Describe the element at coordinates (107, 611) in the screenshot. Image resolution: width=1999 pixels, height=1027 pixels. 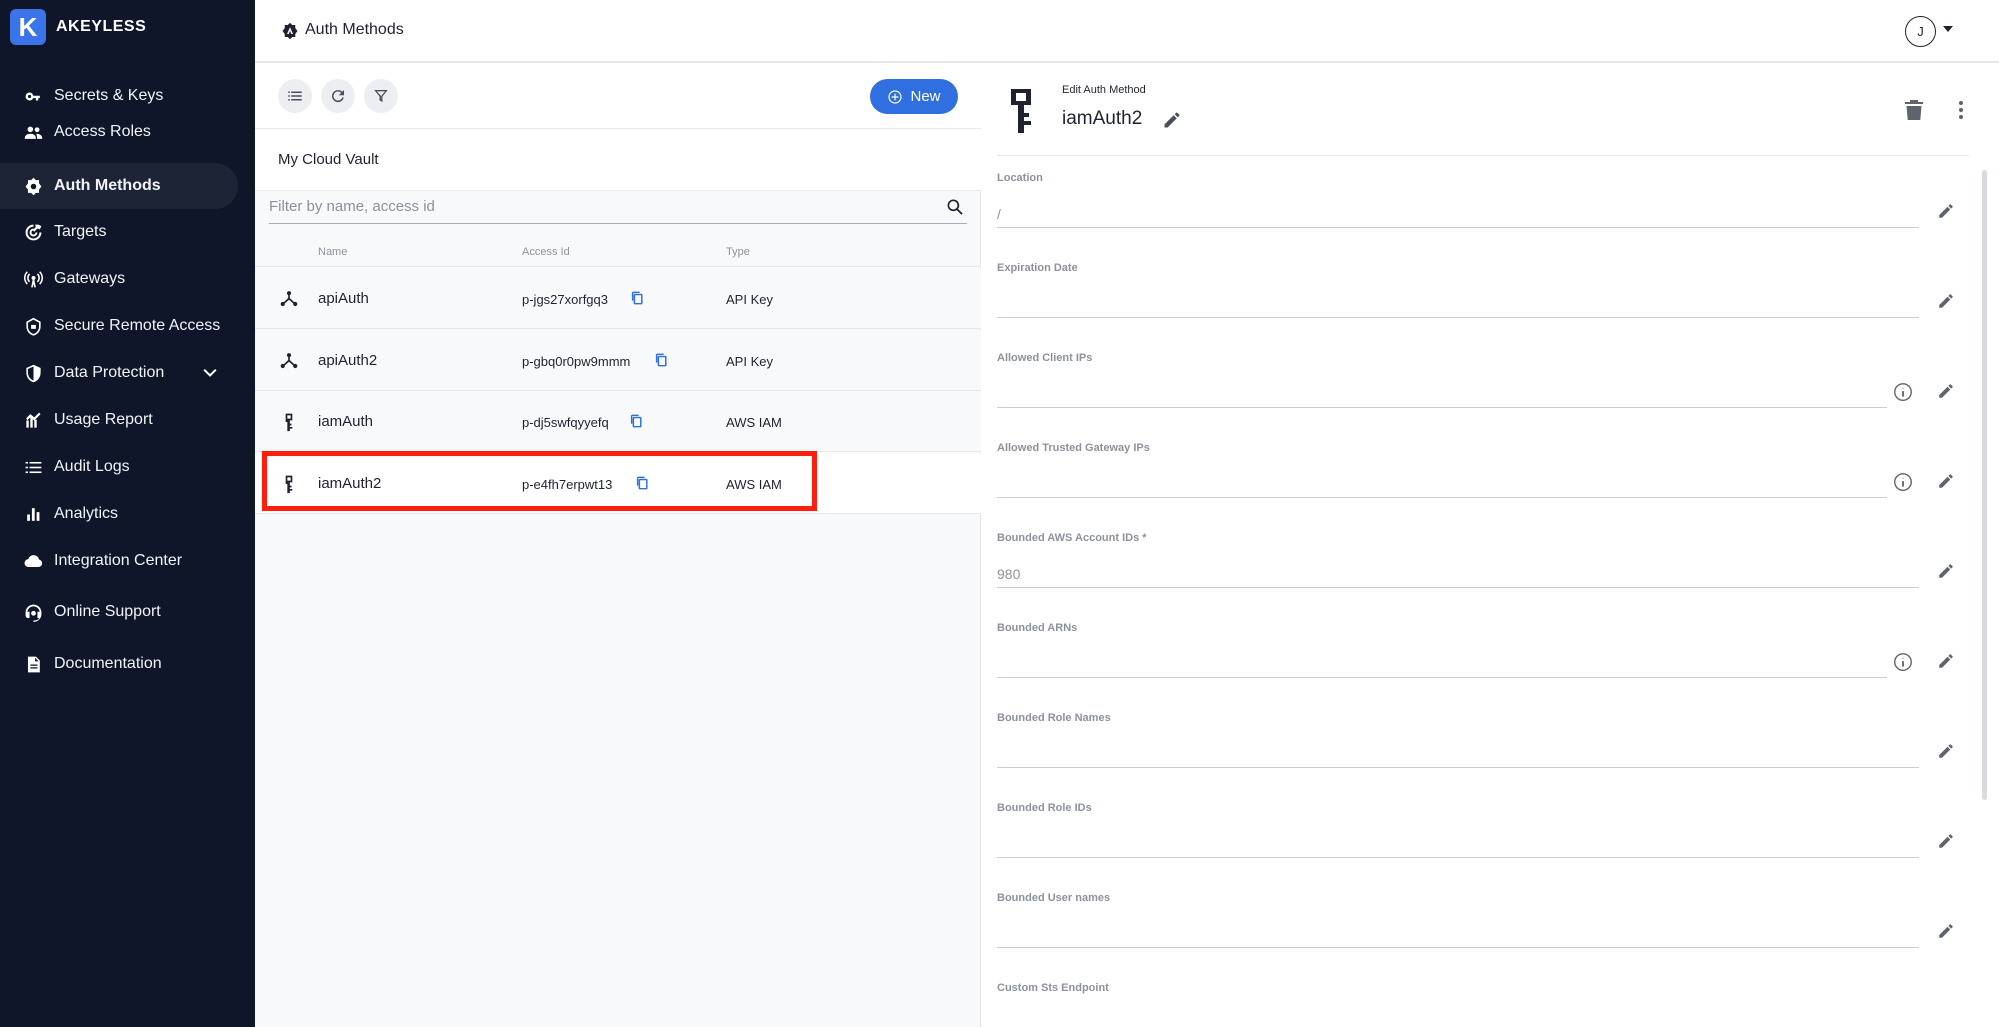
I see `sidebar-item-label: Online Support` at that location.